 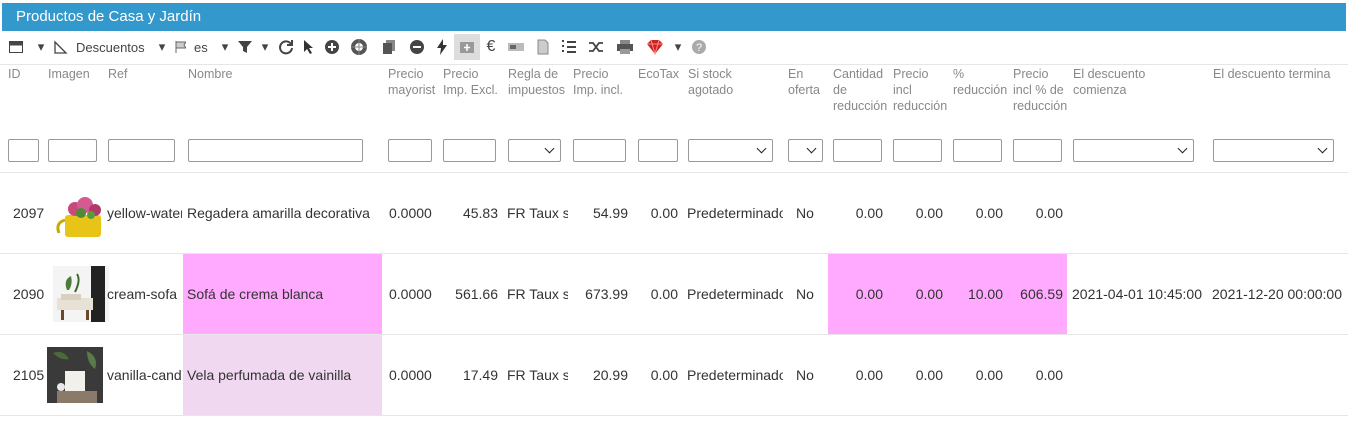 I want to click on help-icon: ?, so click(x=699, y=47).